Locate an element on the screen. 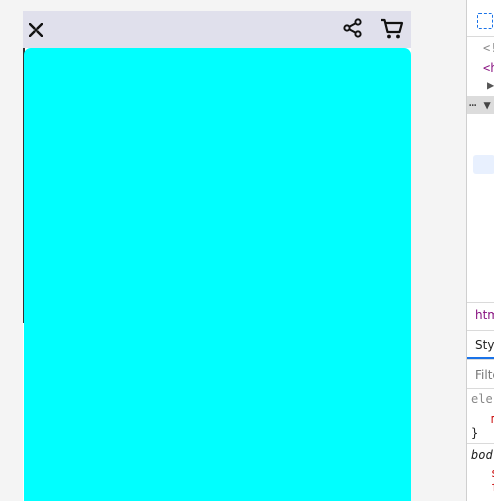 This screenshot has width=494, height=501. rule-divider is located at coordinates (480, 443).